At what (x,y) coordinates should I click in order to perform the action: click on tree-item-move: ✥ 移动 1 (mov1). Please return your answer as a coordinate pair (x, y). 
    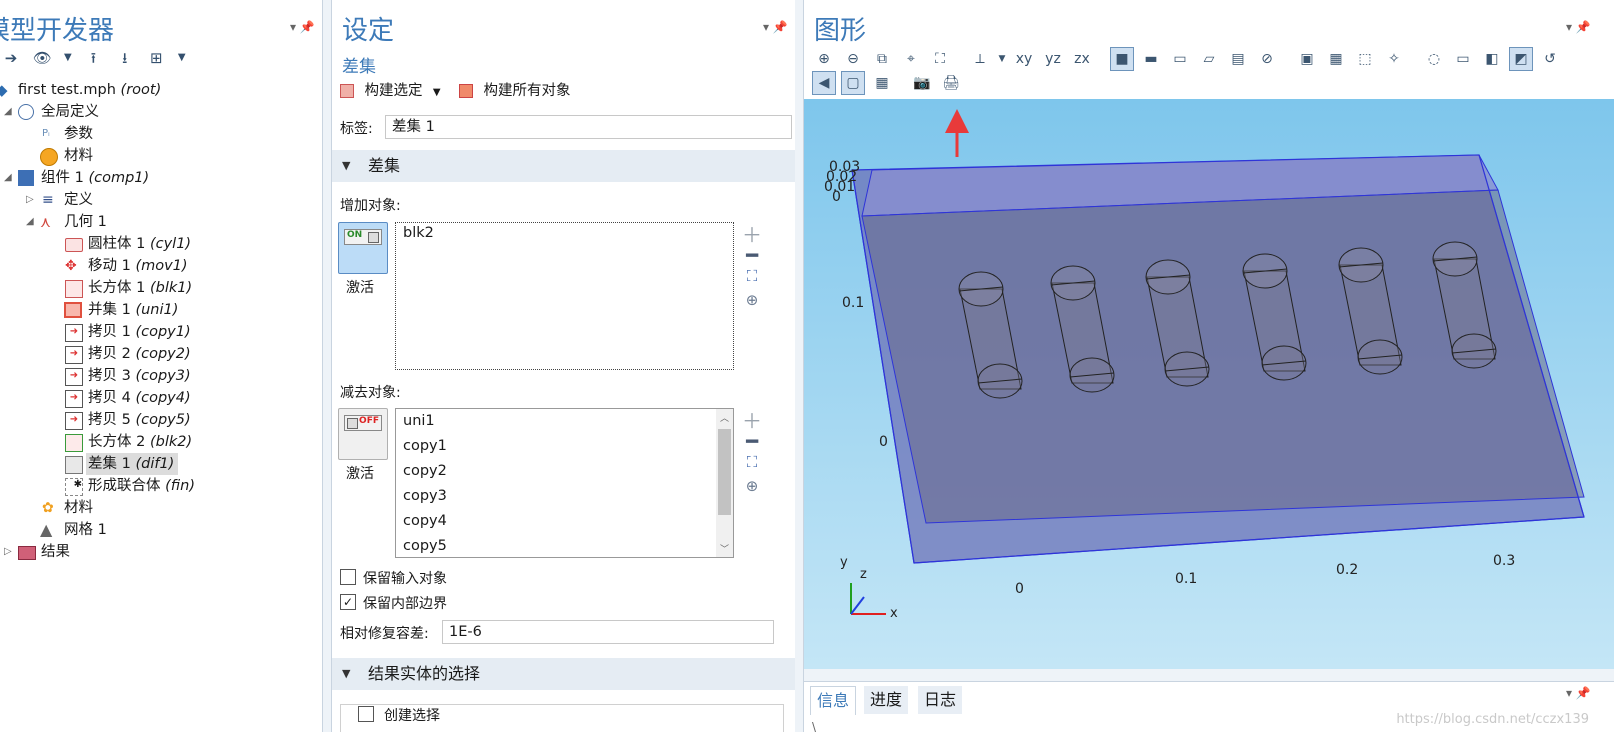
    Looking at the image, I should click on (160, 266).